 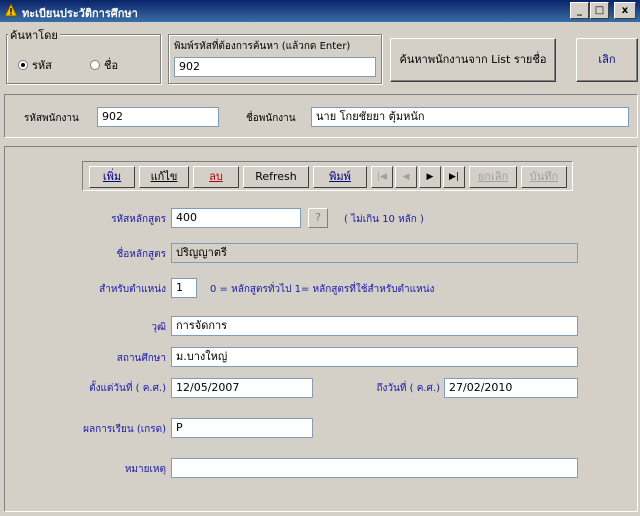 I want to click on employee-code-label: รหัสพนักงาน, so click(x=51, y=118).